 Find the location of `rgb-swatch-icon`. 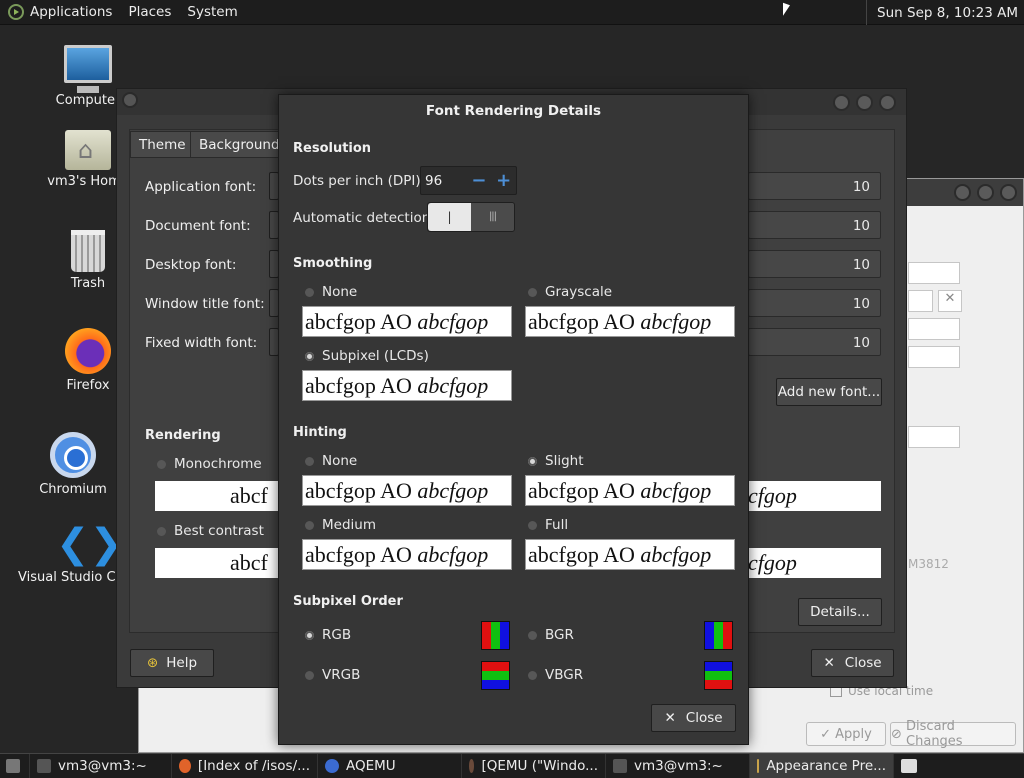

rgb-swatch-icon is located at coordinates (495, 635).